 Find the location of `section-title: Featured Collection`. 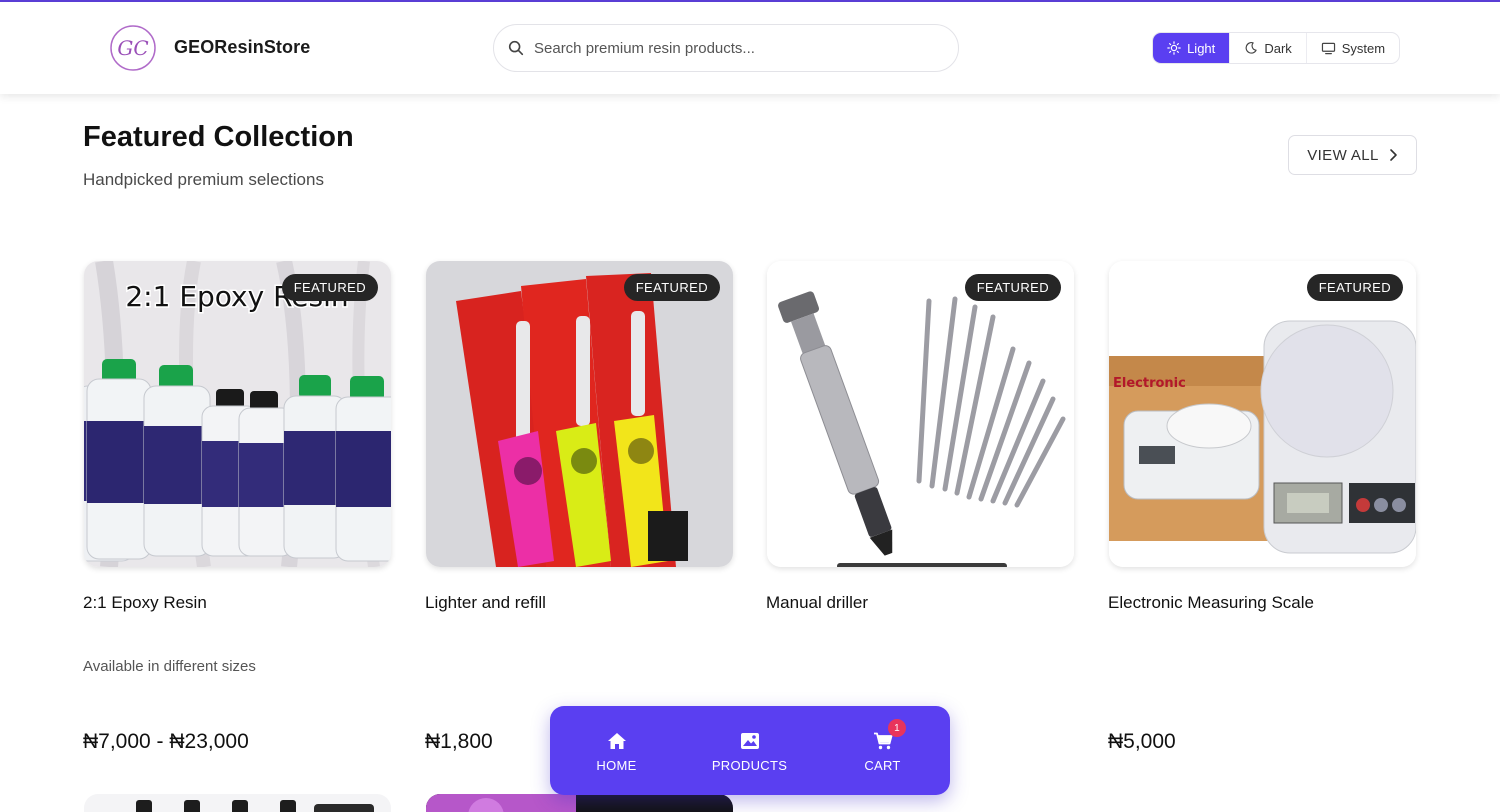

section-title: Featured Collection is located at coordinates (218, 137).